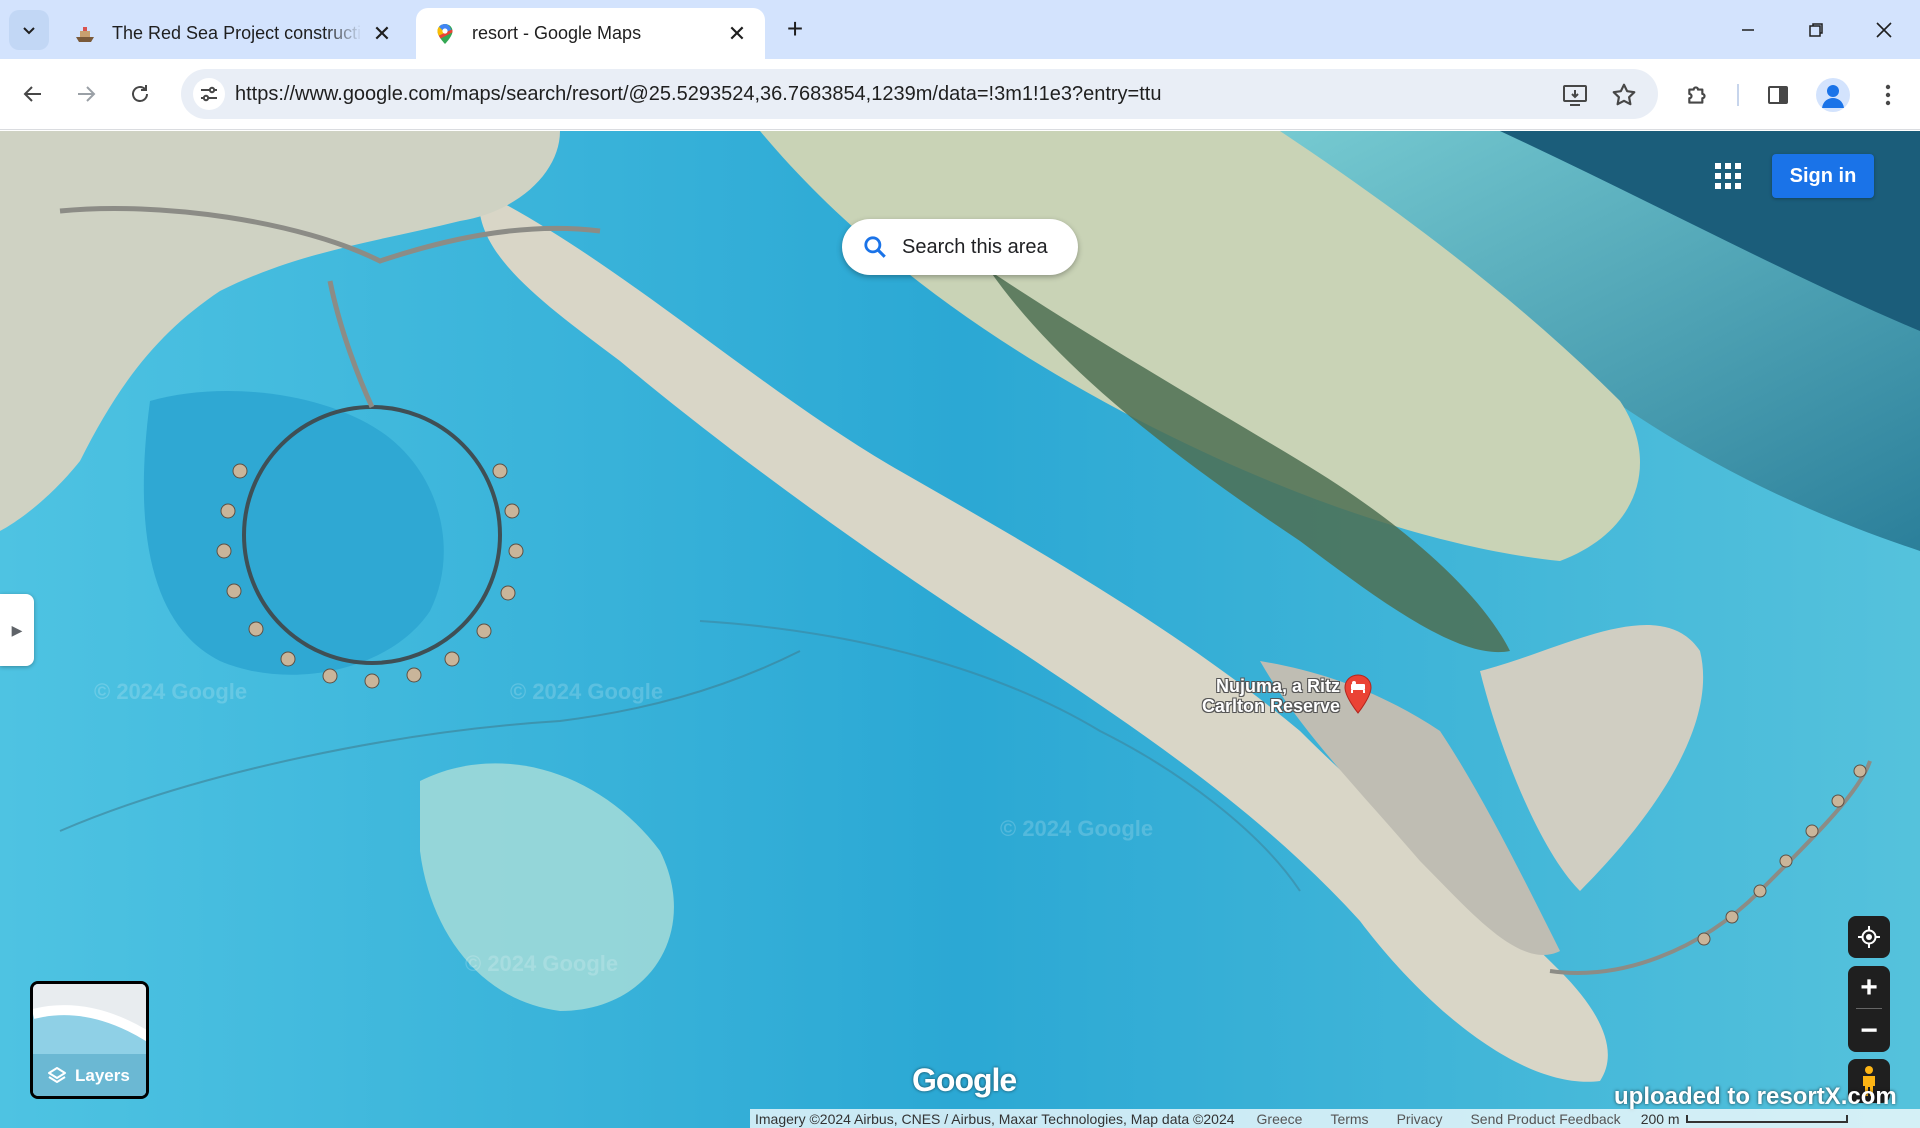 The width and height of the screenshot is (1920, 1128). What do you see at coordinates (1545, 1119) in the screenshot?
I see `send-feedback-link: Send Product Feedback` at bounding box center [1545, 1119].